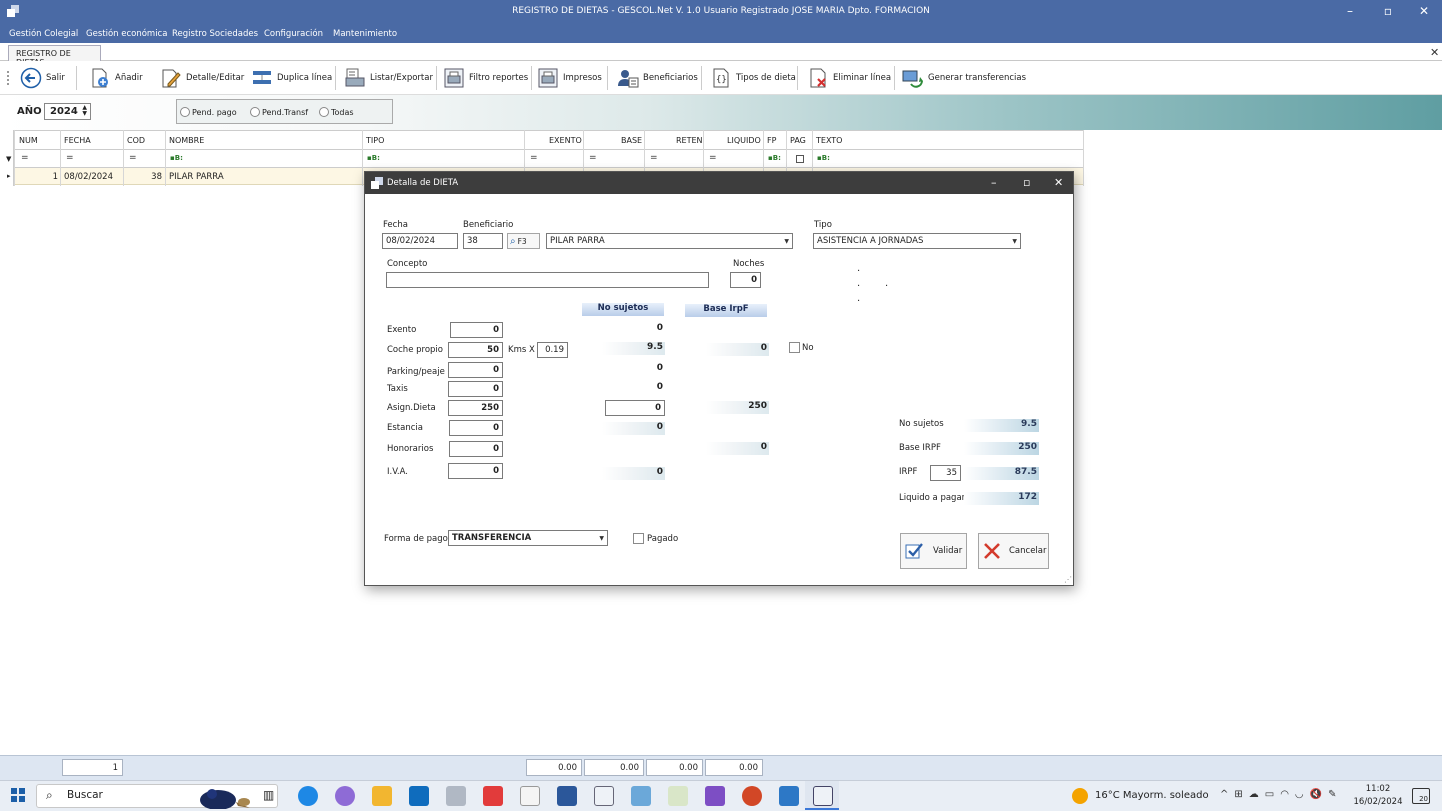  Describe the element at coordinates (475, 408) in the screenshot. I see `asign-dieta-input: 250` at that location.